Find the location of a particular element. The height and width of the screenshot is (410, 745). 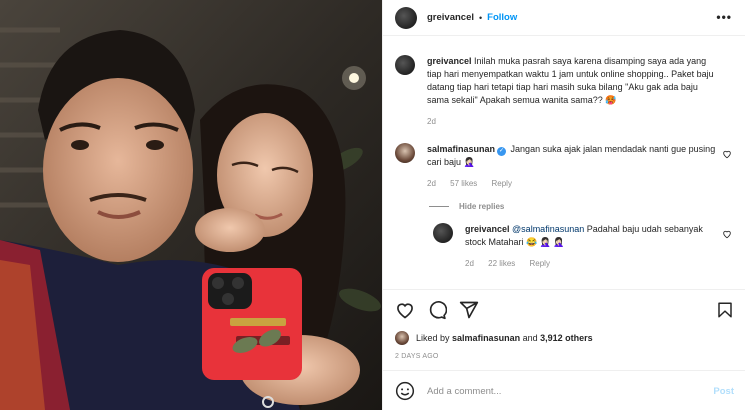

add-comment-bar: Post is located at coordinates (564, 390).